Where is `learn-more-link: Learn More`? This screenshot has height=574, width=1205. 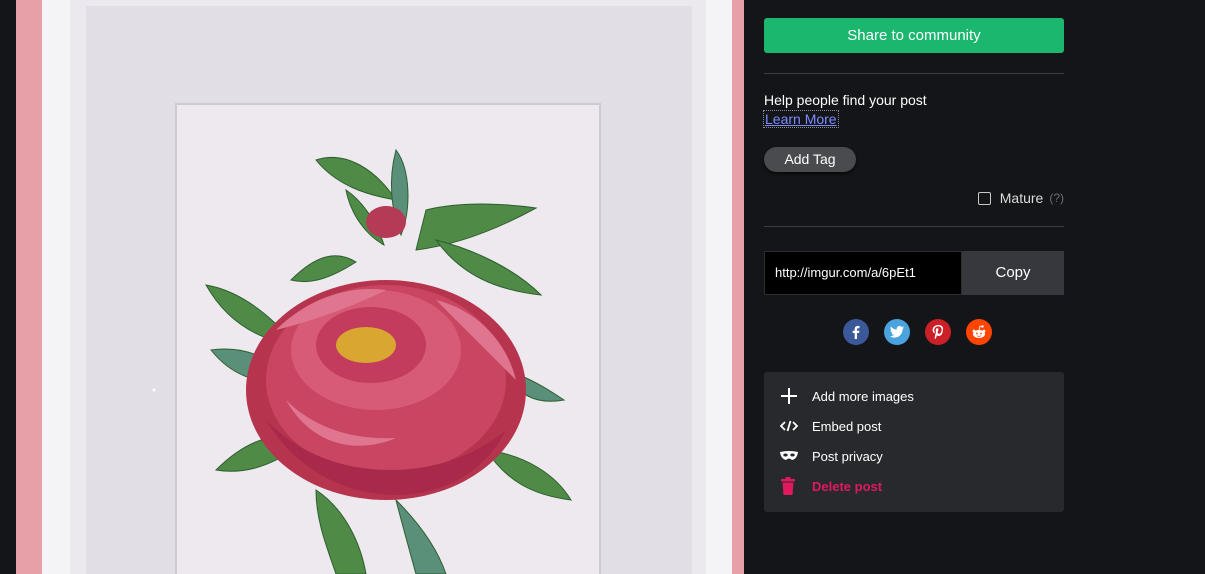 learn-more-link: Learn More is located at coordinates (801, 119).